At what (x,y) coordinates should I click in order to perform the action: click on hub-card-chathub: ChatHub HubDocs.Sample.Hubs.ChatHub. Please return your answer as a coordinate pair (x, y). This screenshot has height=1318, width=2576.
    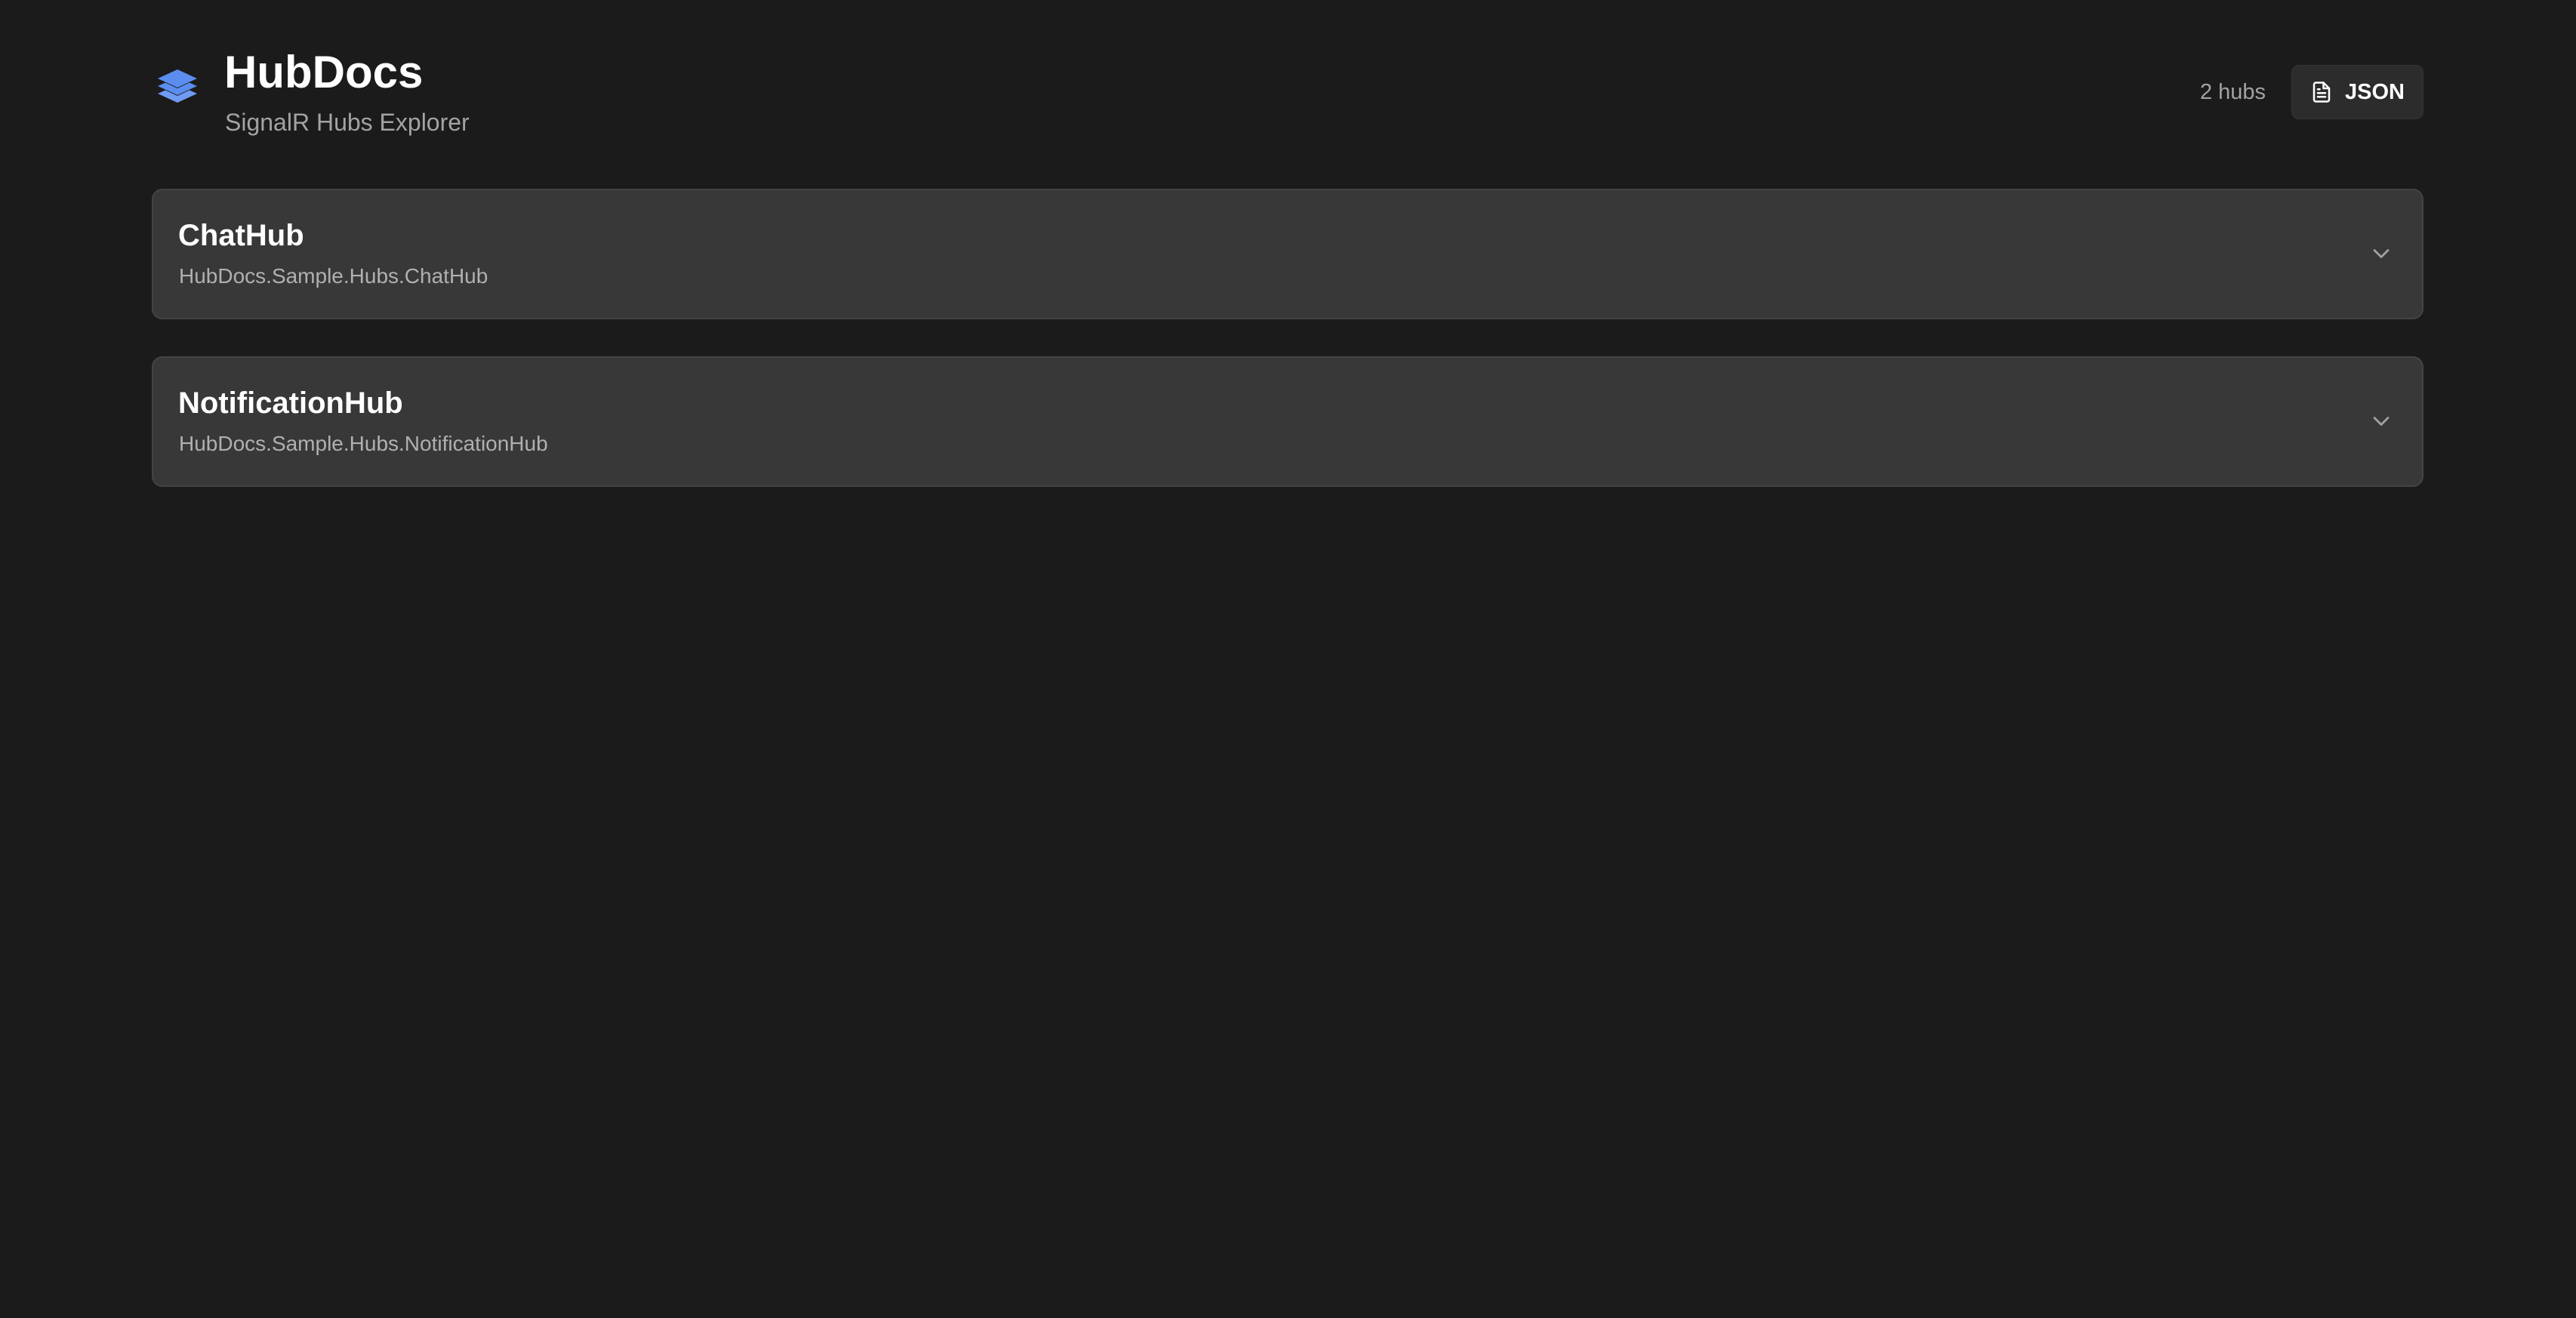
    Looking at the image, I should click on (1287, 254).